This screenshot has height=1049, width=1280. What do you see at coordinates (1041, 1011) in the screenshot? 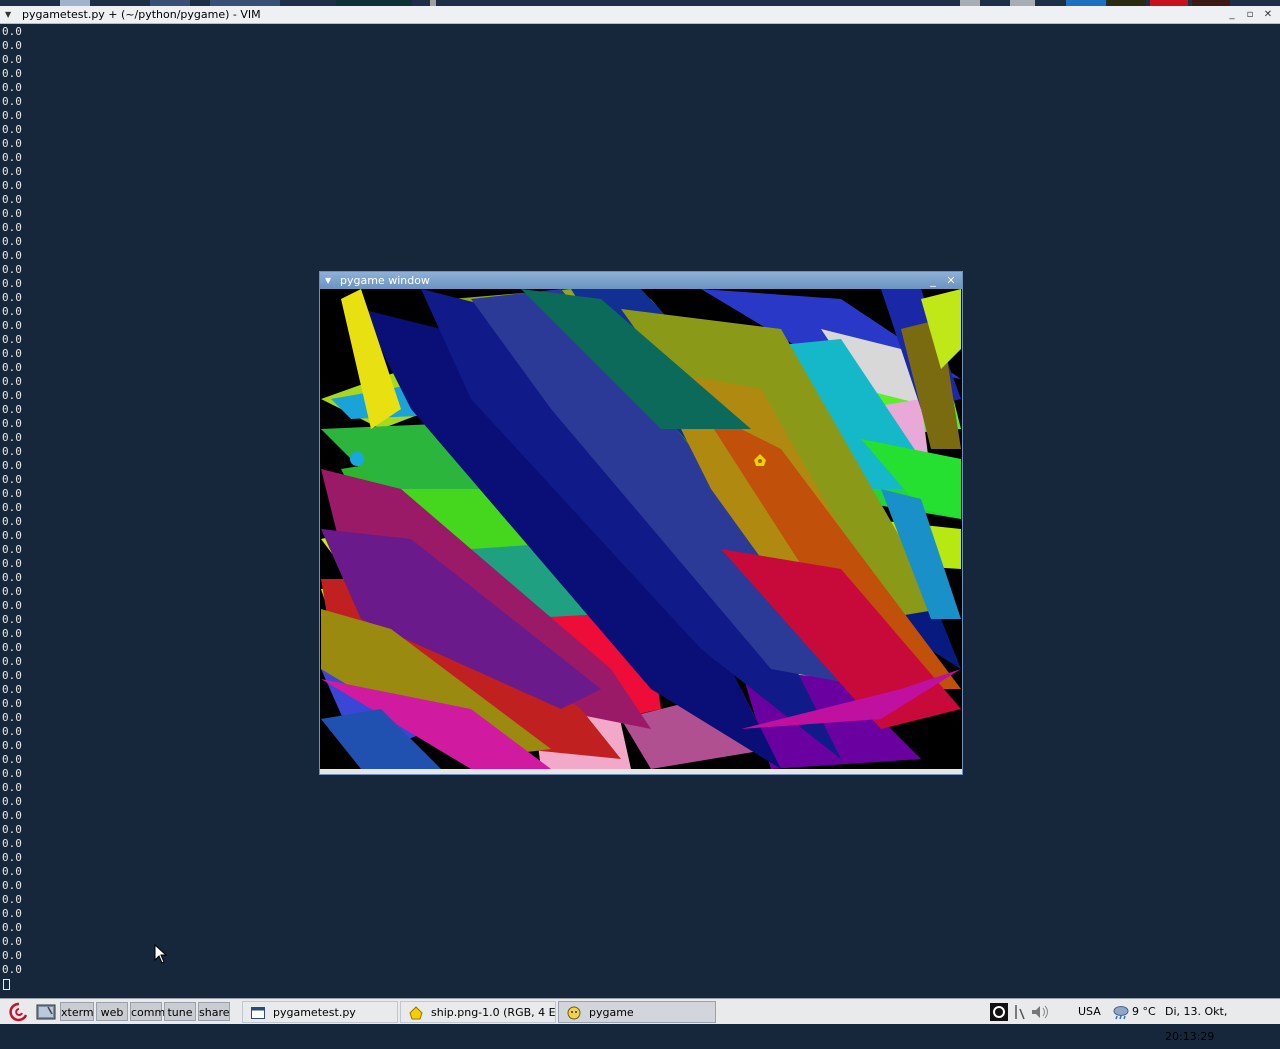
I see `volume-icon` at bounding box center [1041, 1011].